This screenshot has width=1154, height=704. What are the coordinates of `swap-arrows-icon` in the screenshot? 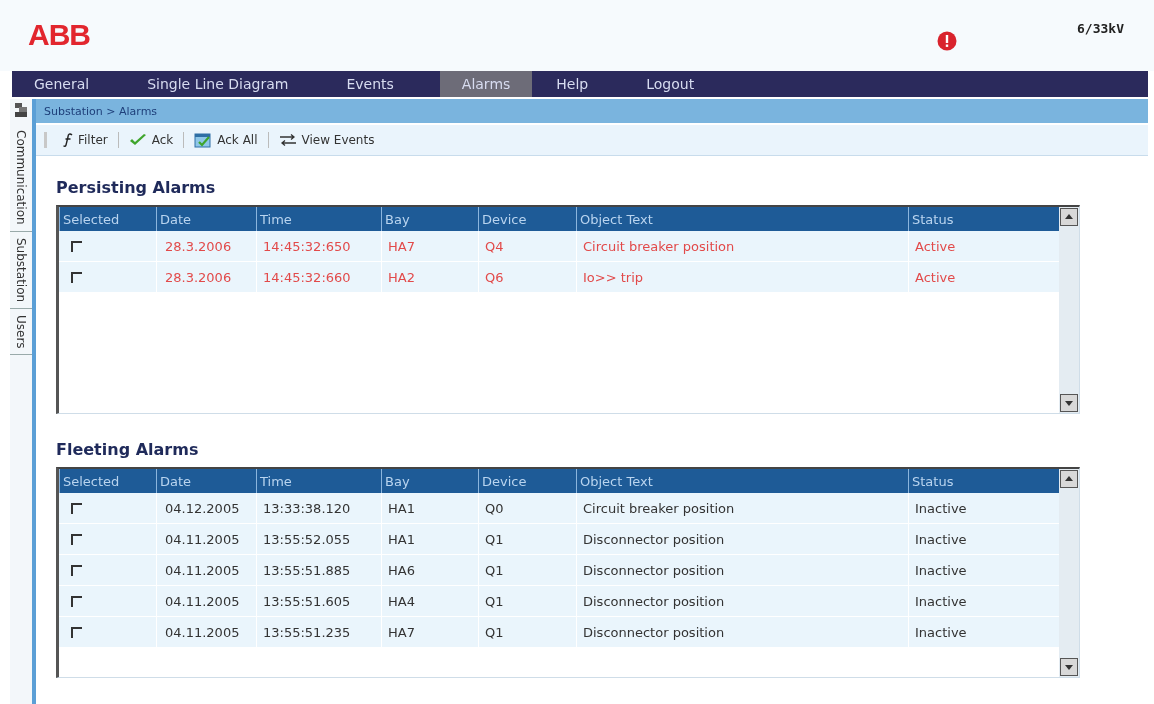 It's located at (287, 140).